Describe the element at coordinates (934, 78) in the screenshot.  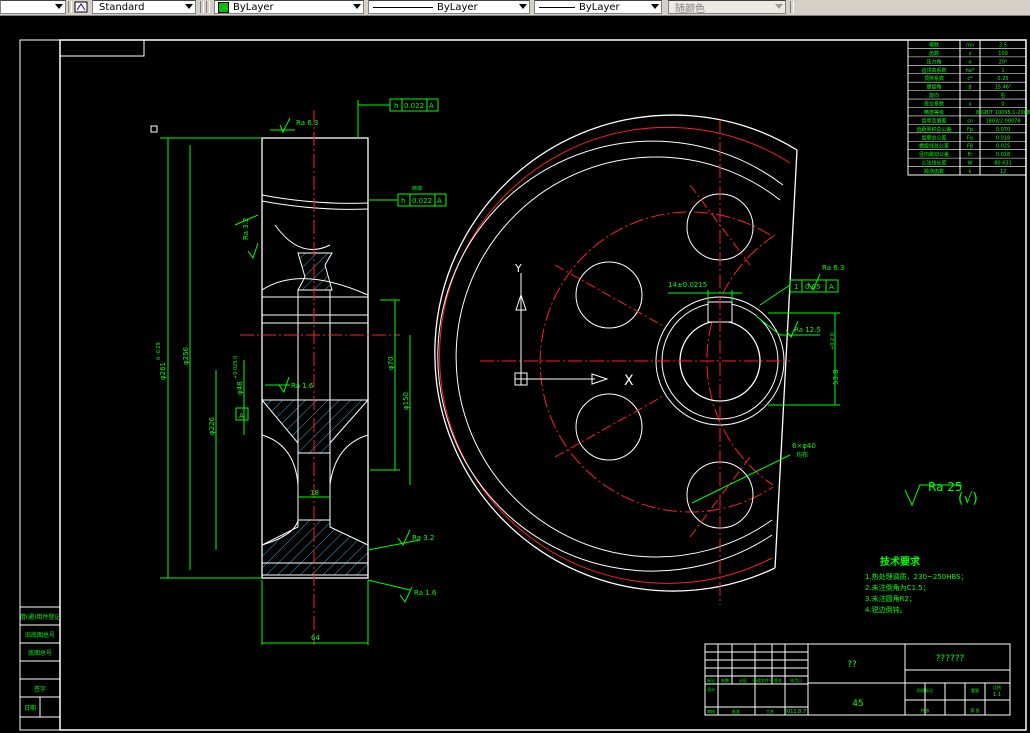
I see `table-cell: 顶隙系数` at that location.